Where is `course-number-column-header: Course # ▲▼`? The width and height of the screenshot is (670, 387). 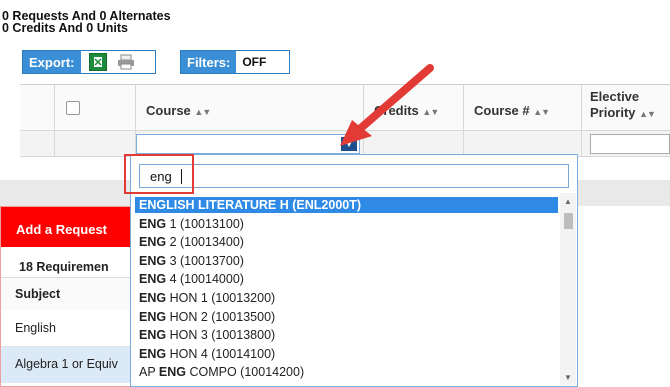 course-number-column-header: Course # ▲▼ is located at coordinates (523, 108).